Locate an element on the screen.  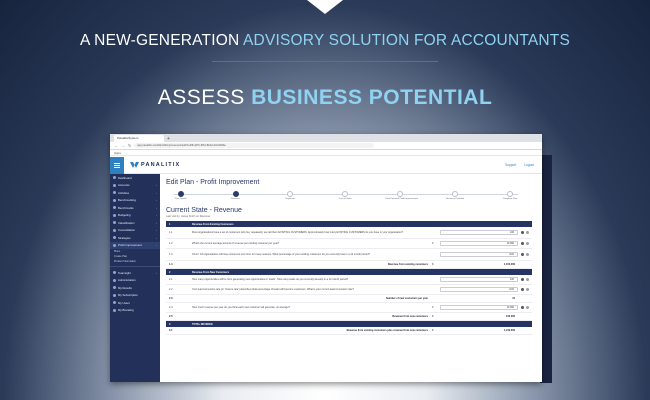
sidebar-item-label: My Users is located at coordinates (124, 302).